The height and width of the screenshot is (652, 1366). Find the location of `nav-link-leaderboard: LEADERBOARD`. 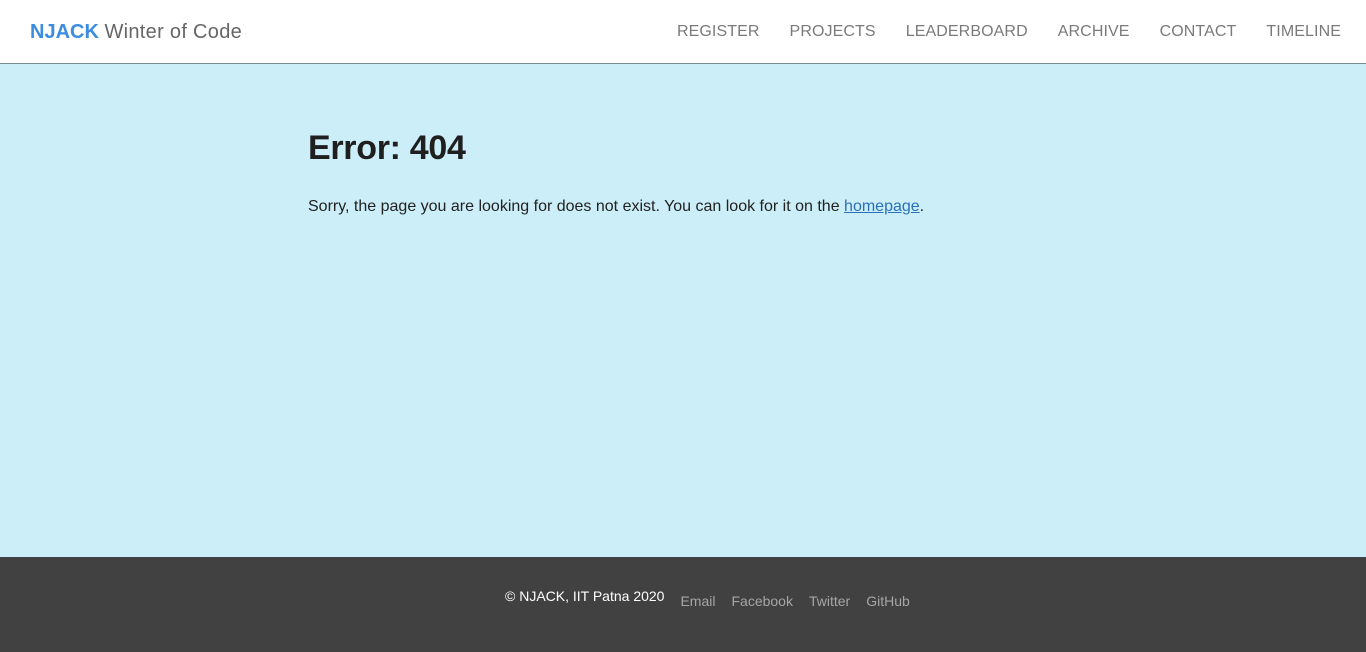

nav-link-leaderboard: LEADERBOARD is located at coordinates (967, 31).